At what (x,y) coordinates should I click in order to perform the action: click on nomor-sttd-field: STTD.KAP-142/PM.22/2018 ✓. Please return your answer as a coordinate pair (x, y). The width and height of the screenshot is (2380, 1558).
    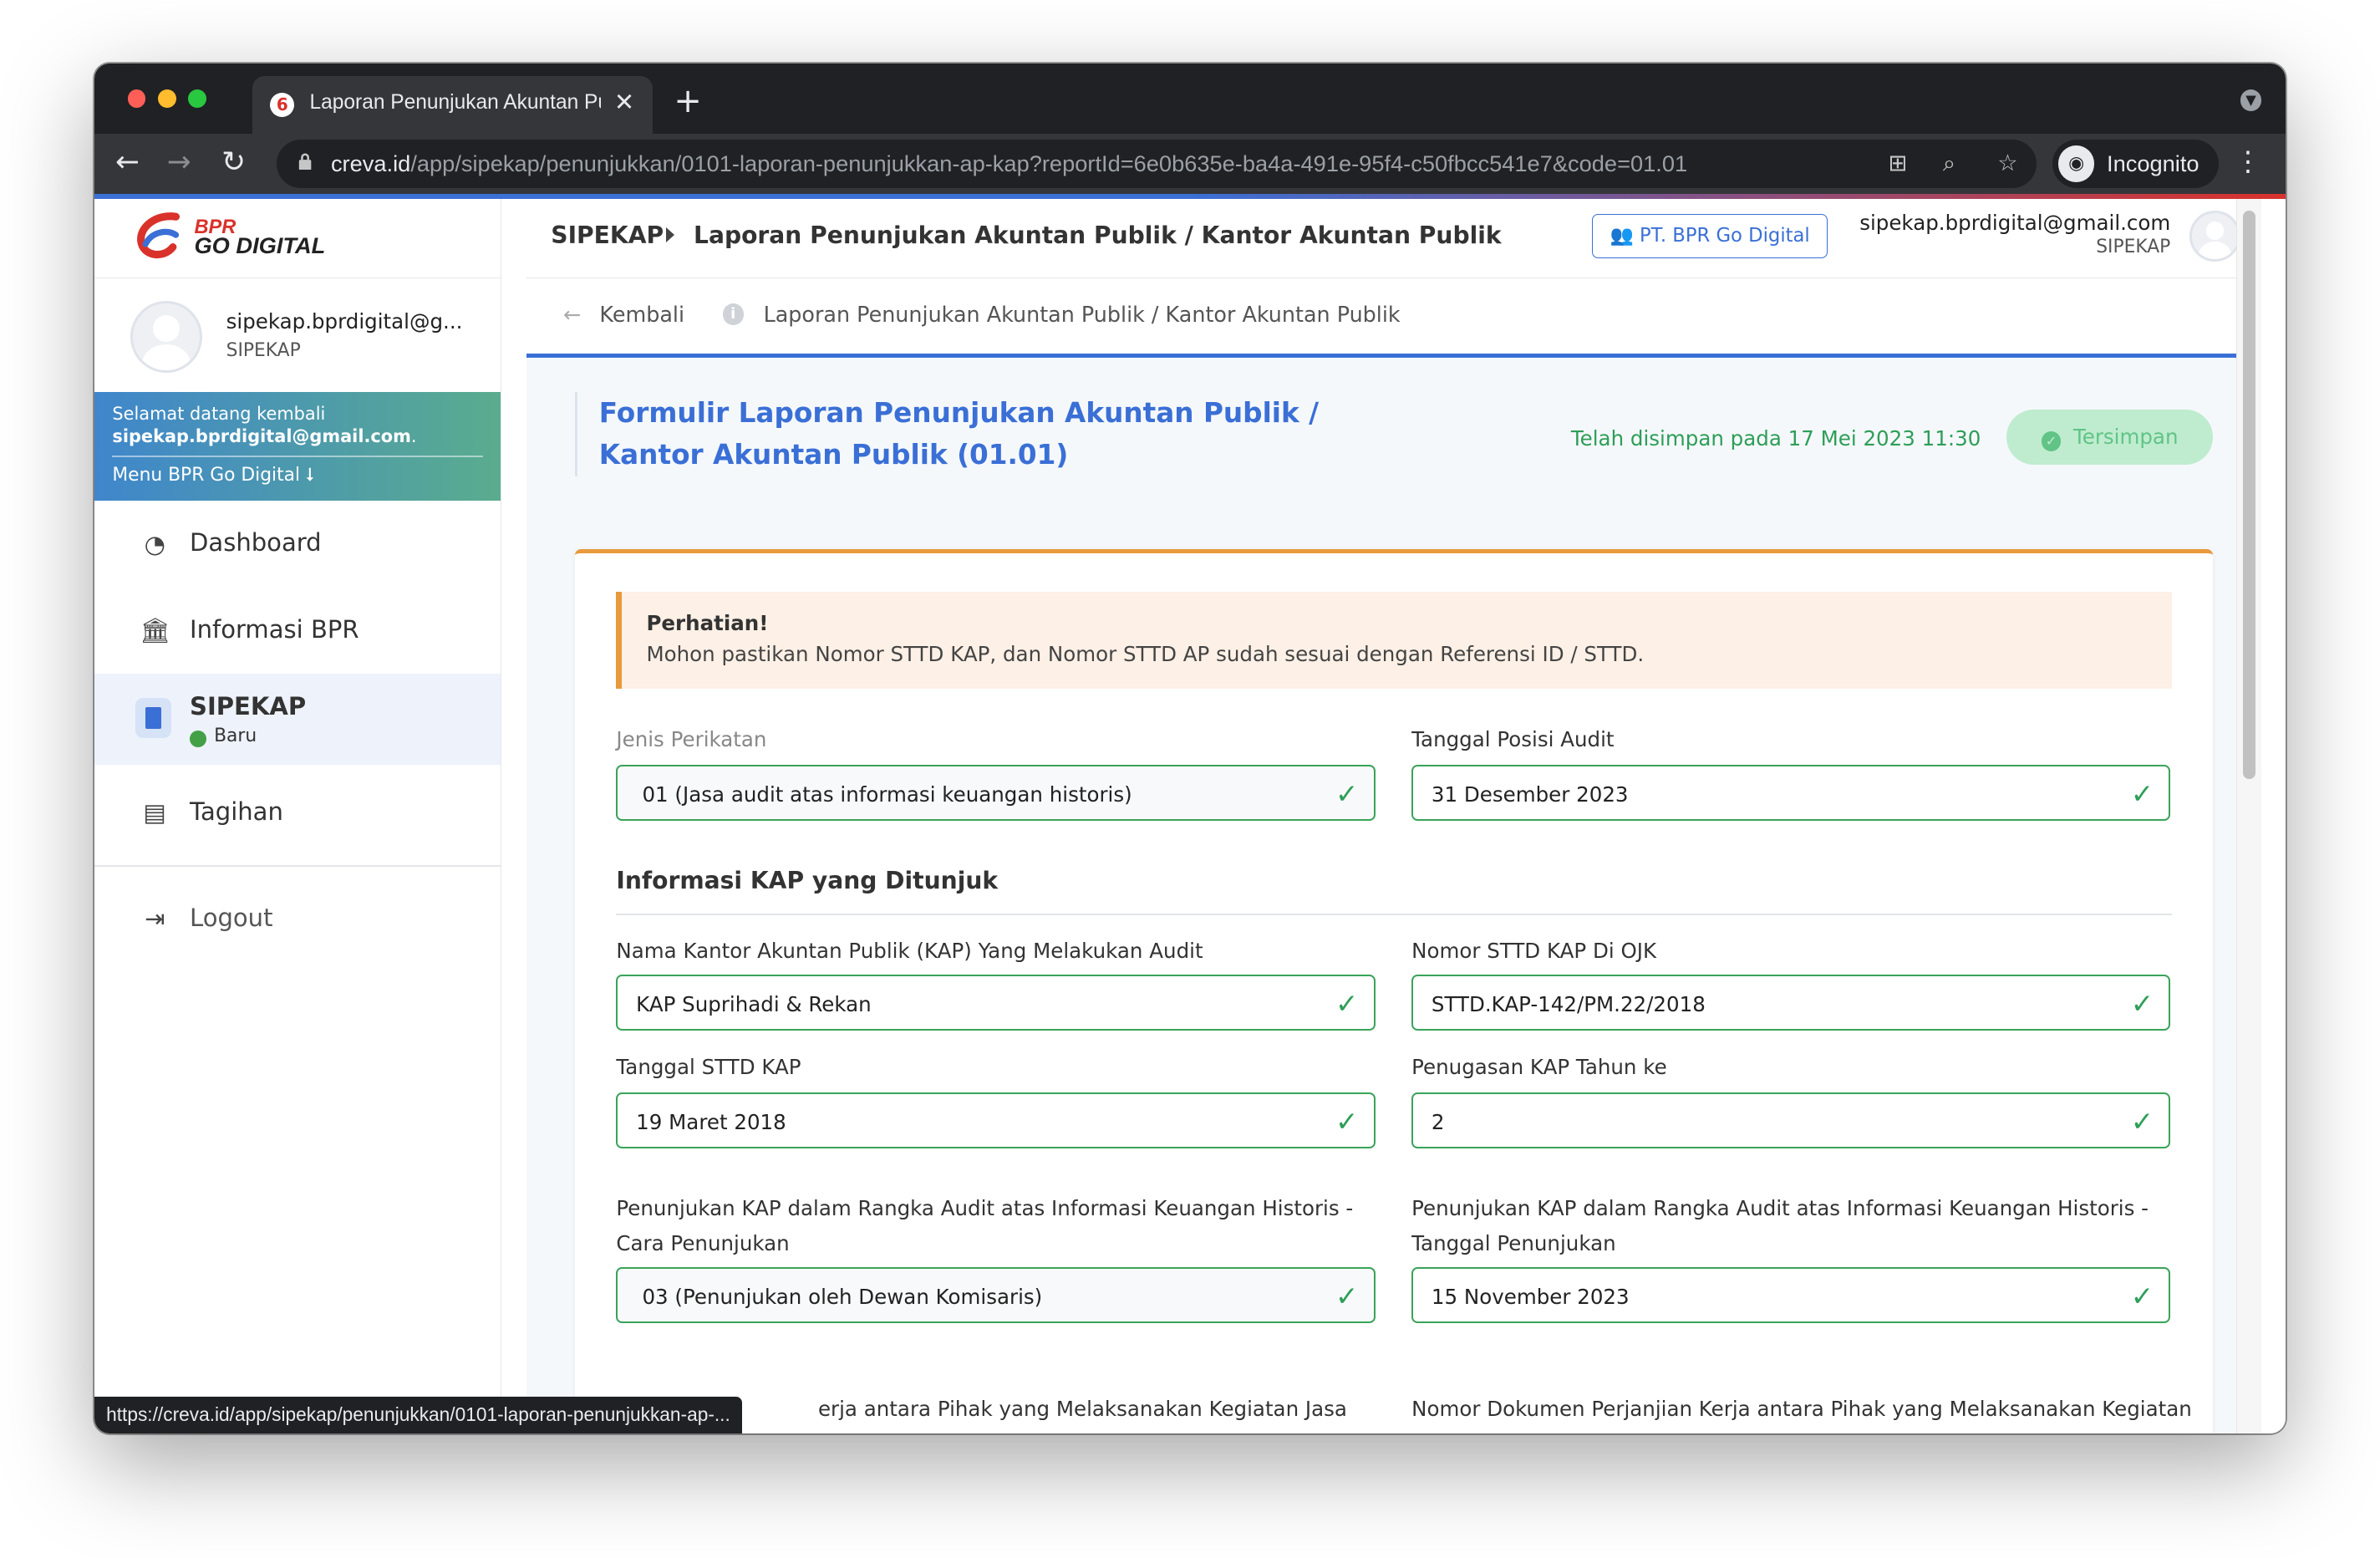
    Looking at the image, I should click on (1791, 1002).